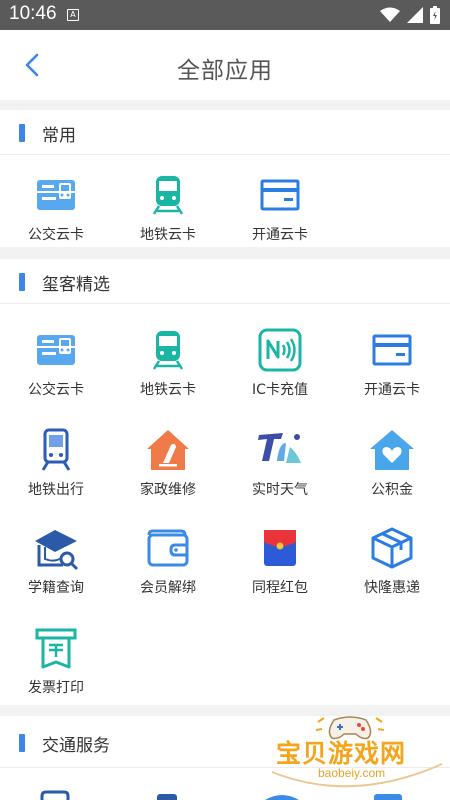  I want to click on app-item: 实时天气, so click(280, 463).